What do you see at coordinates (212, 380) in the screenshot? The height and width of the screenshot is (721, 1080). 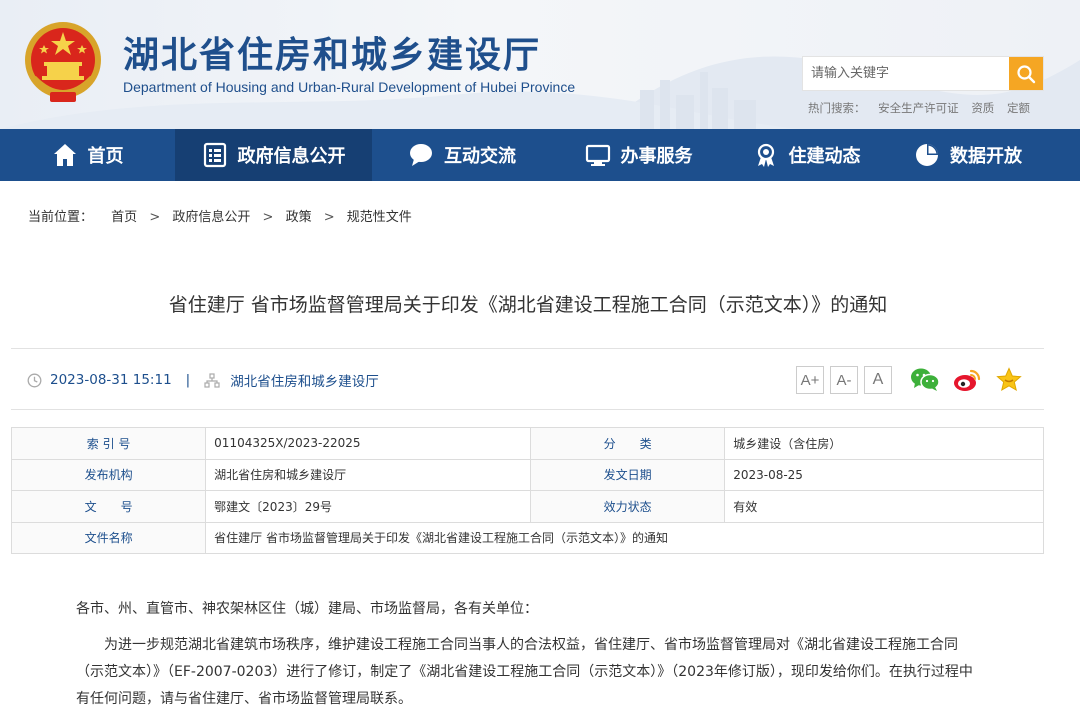 I see `organization-icon` at bounding box center [212, 380].